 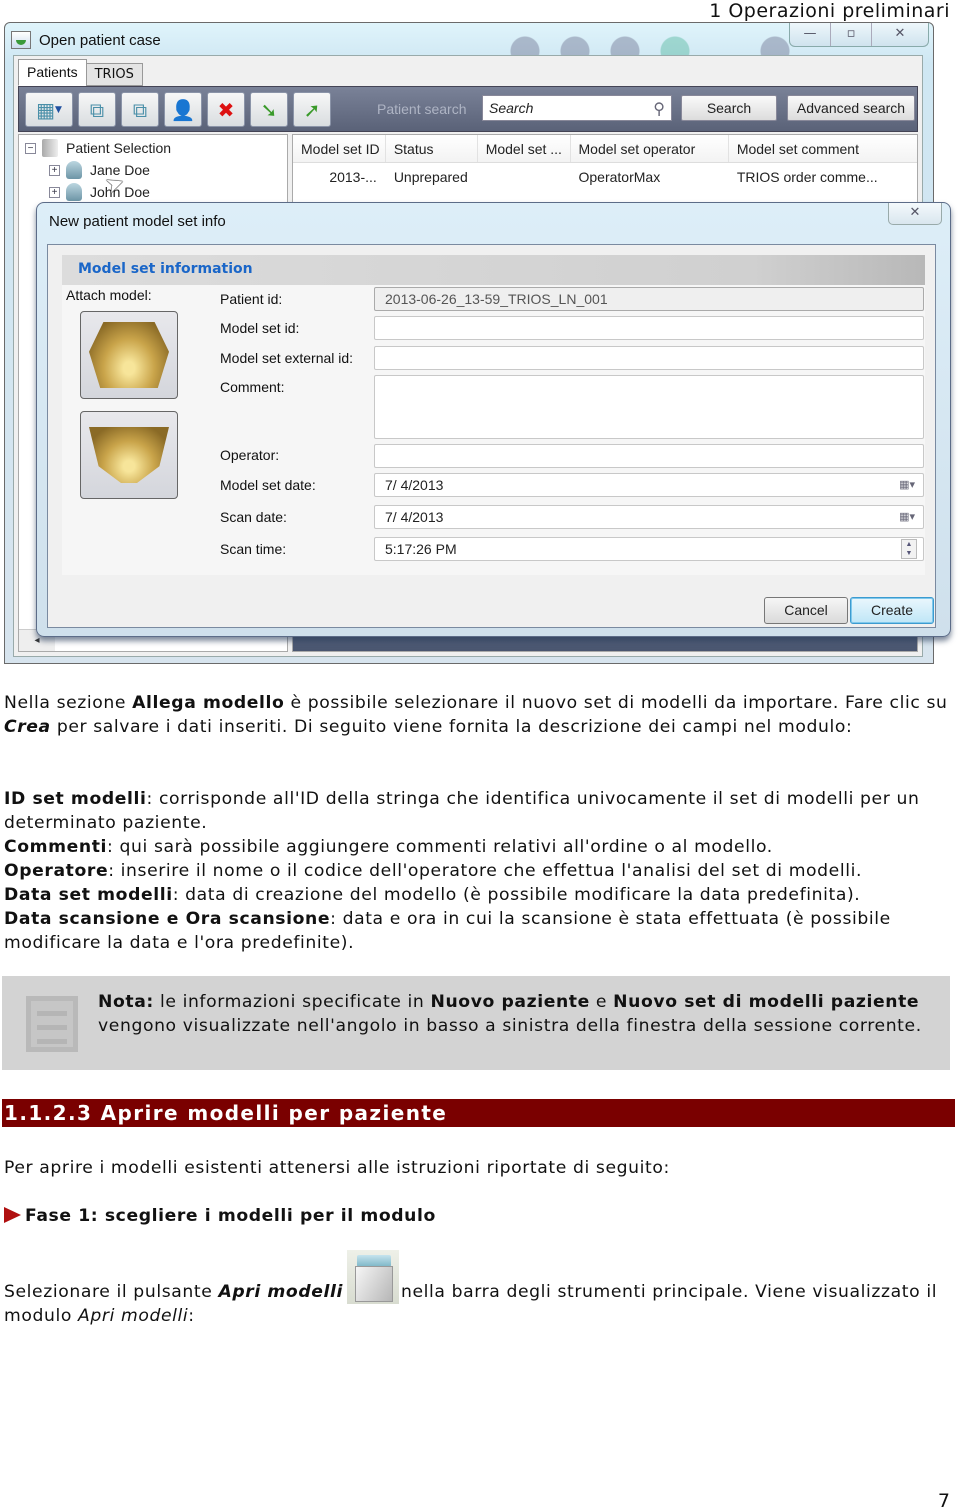 What do you see at coordinates (823, 148) in the screenshot?
I see `column-header: Model set comment` at bounding box center [823, 148].